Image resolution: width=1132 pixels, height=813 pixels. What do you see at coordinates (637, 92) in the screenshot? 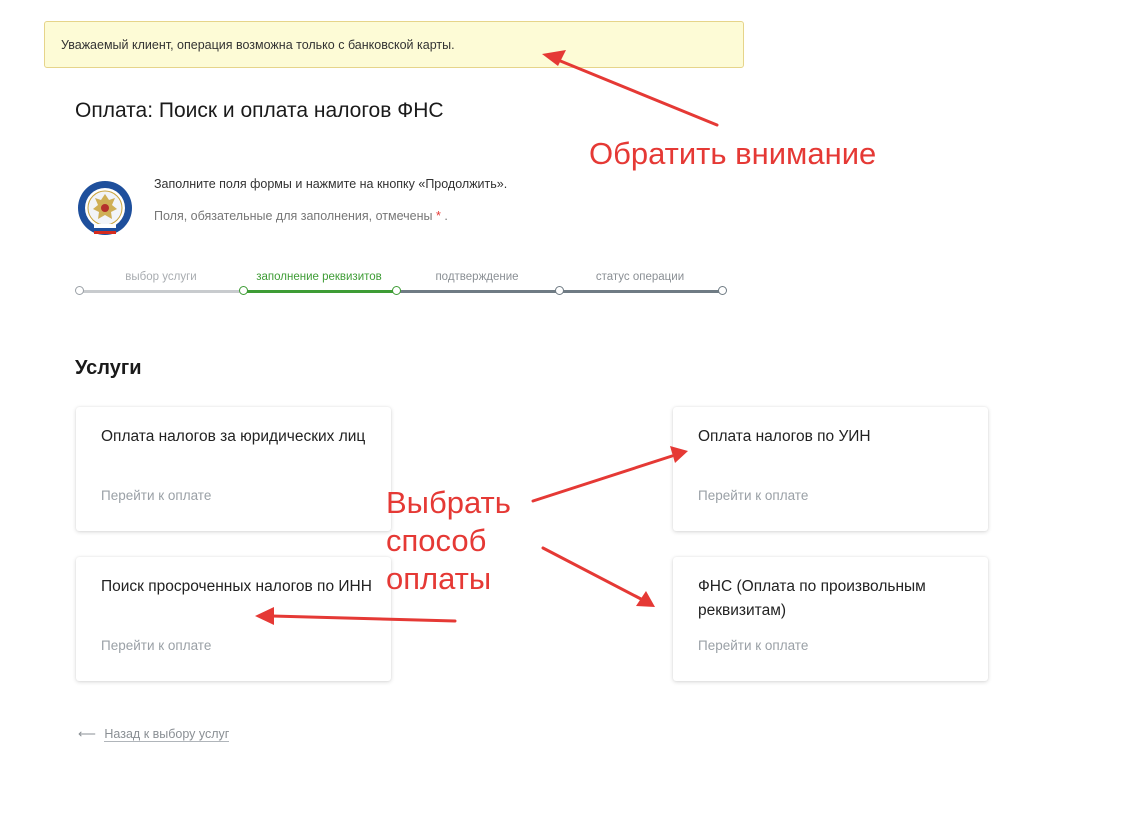
I see `annotation-arrow-attention` at bounding box center [637, 92].